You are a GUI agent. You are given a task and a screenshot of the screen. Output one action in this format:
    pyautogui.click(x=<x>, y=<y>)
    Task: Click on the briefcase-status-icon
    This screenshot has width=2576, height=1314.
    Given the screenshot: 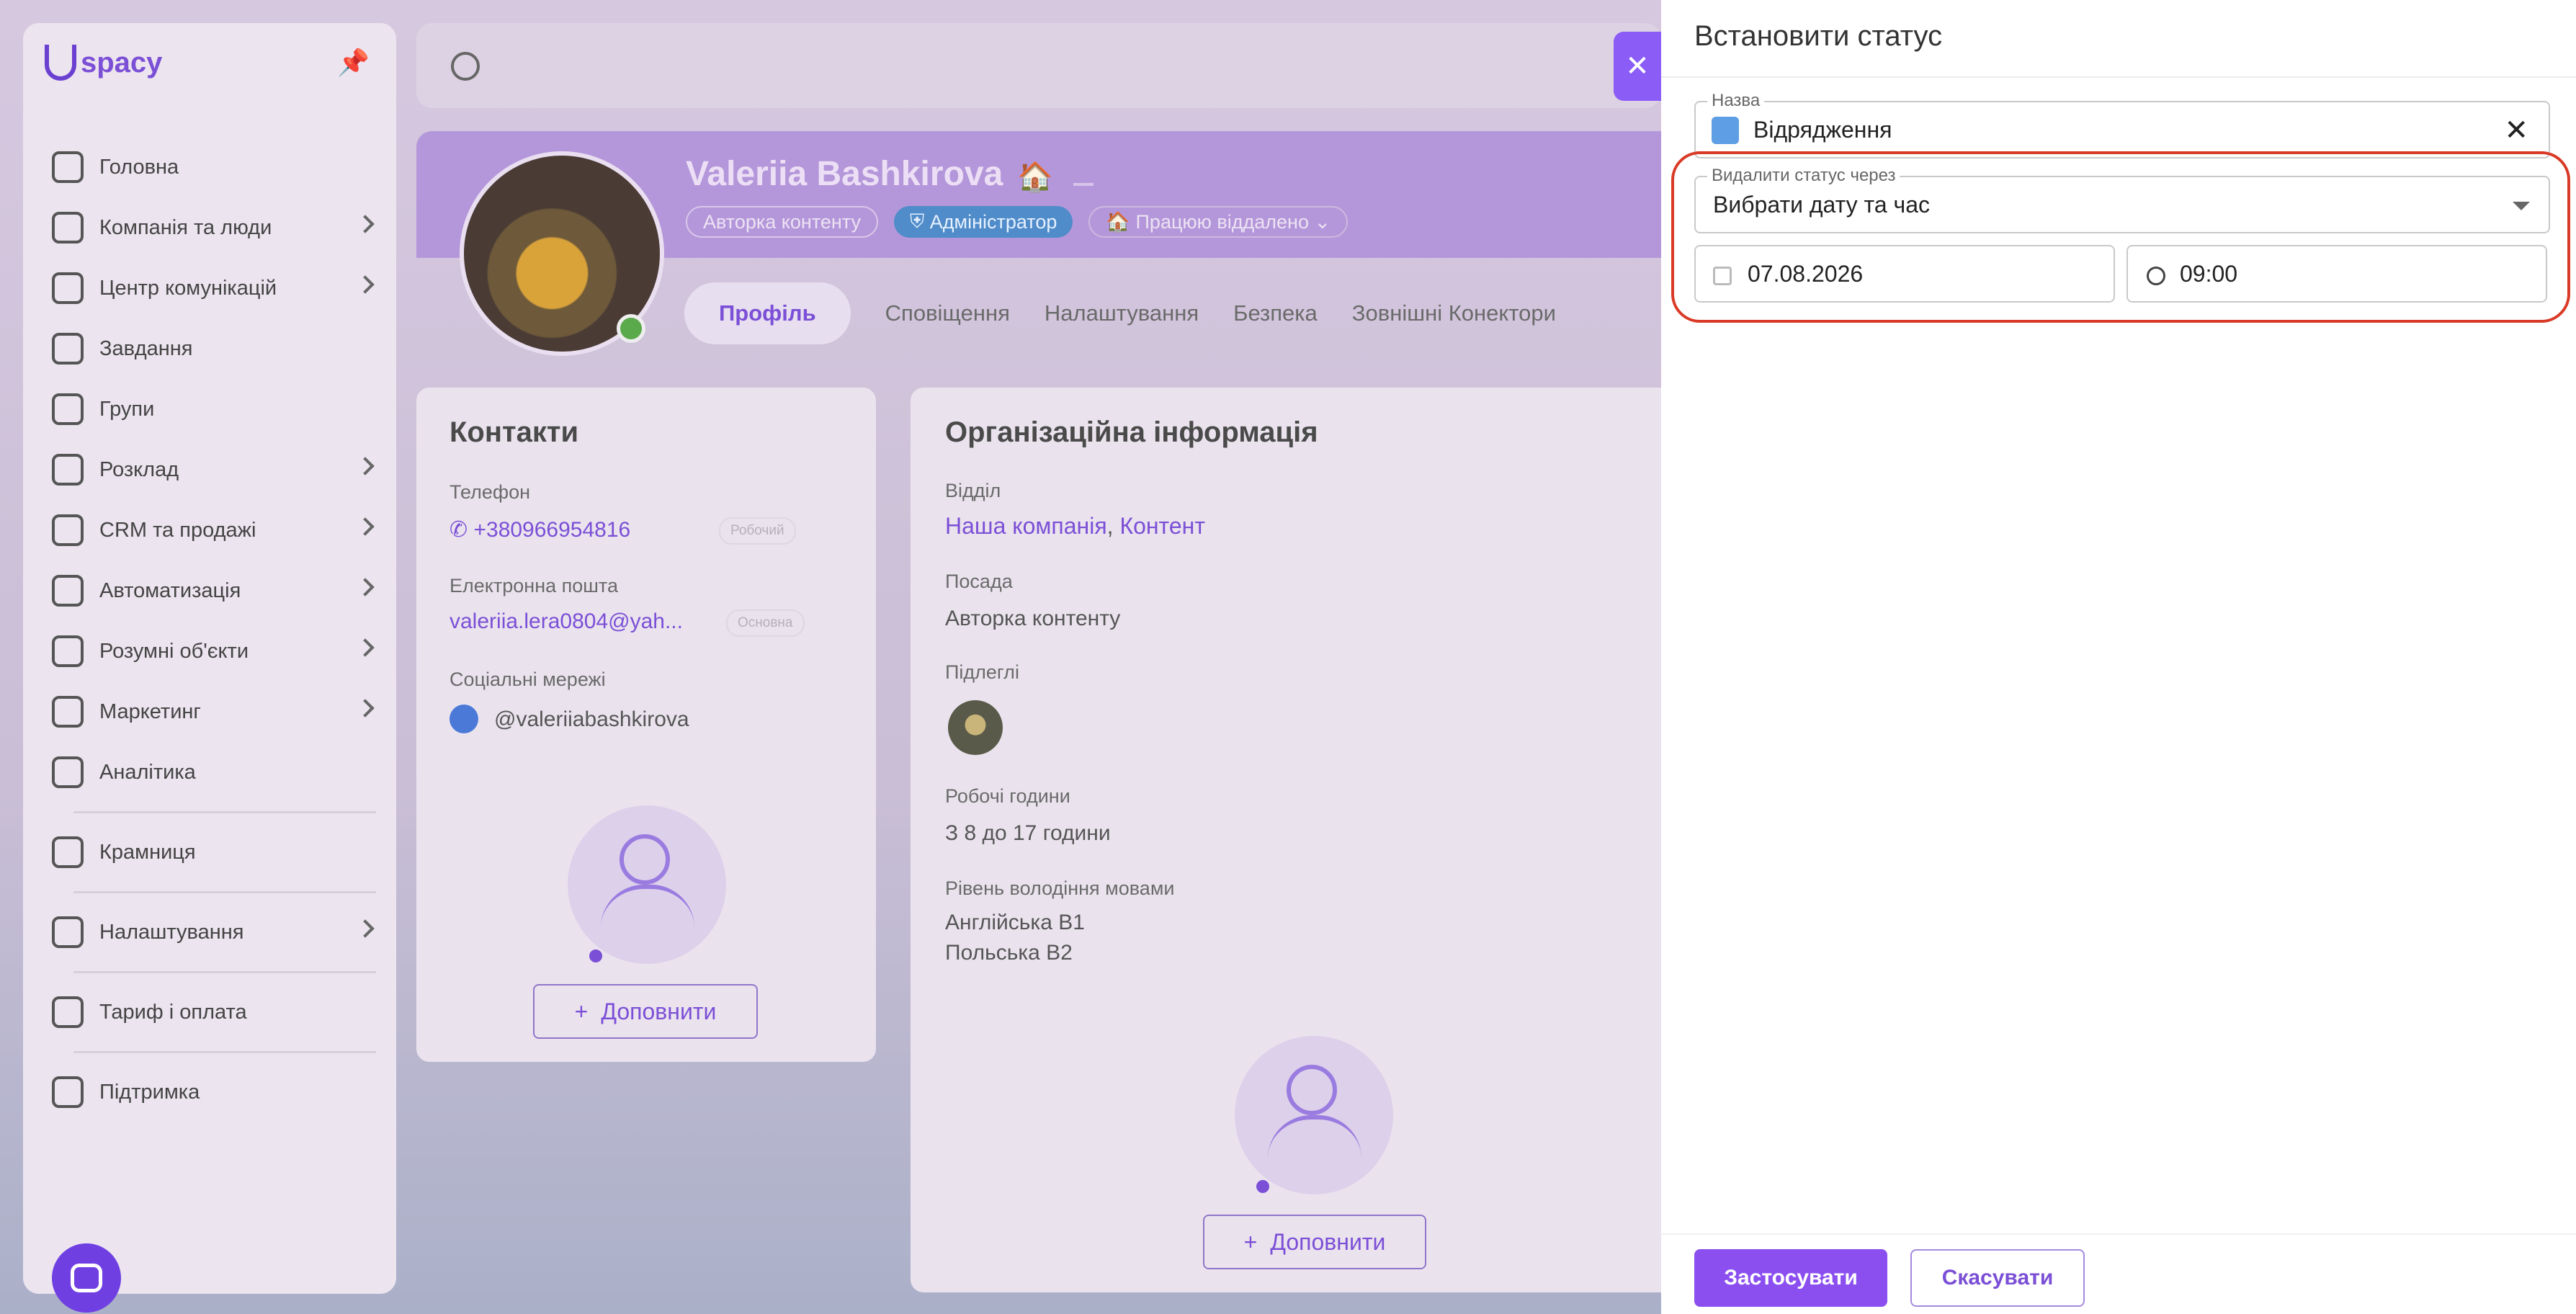 What is the action you would take?
    pyautogui.click(x=1725, y=130)
    